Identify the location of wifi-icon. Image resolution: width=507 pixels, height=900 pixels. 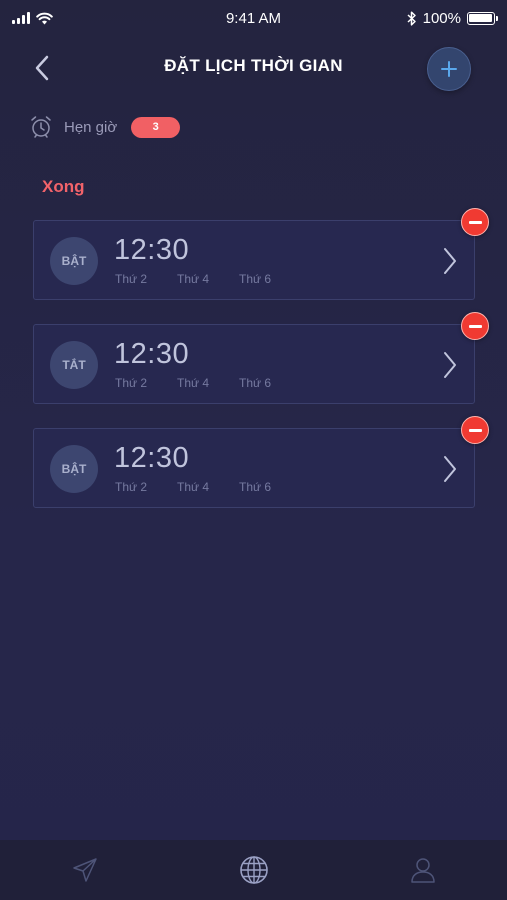
(44, 18).